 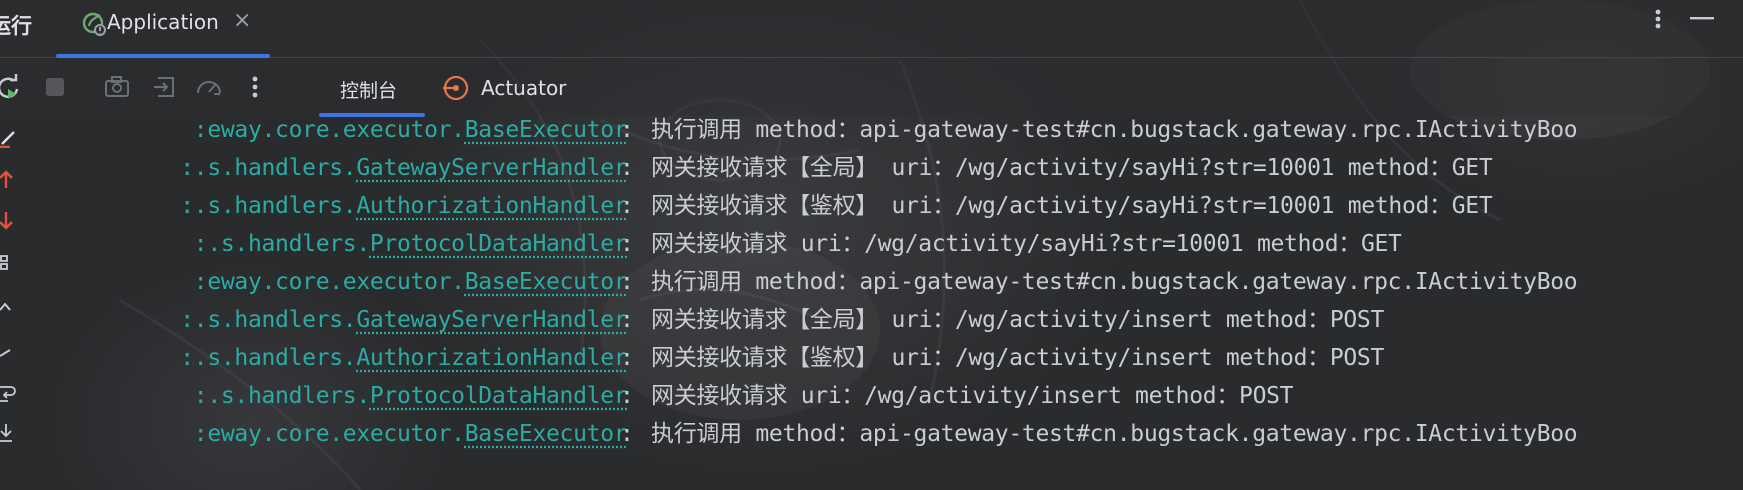 I want to click on exit-icon, so click(x=165, y=87).